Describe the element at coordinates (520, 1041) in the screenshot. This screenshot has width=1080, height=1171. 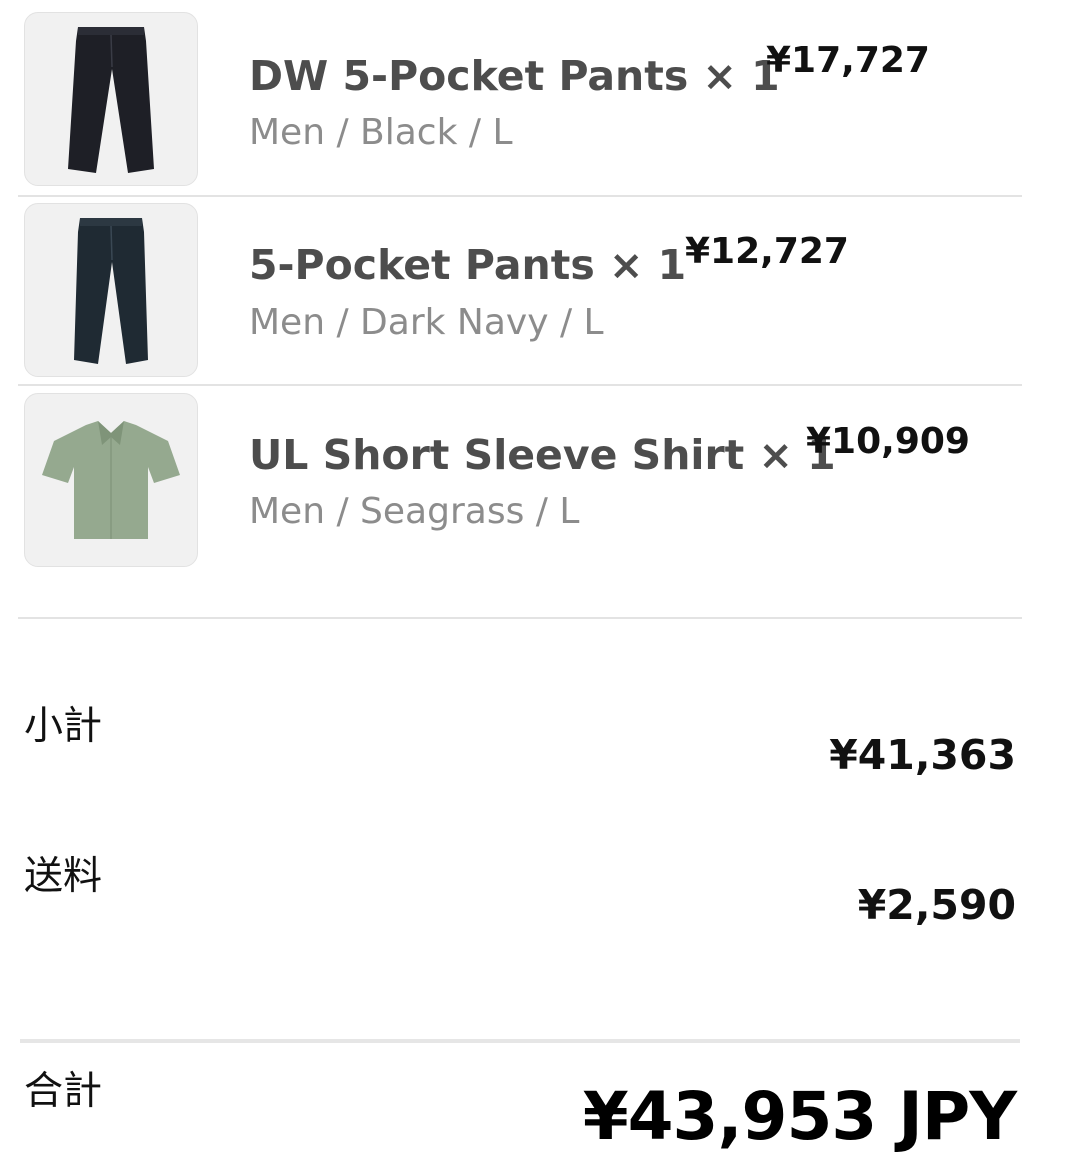
I see `total-divider` at that location.